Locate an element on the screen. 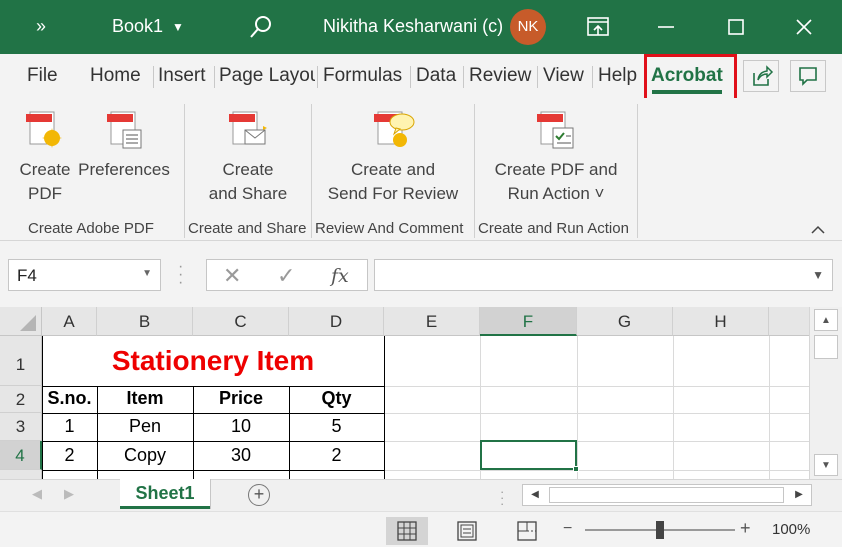 The height and width of the screenshot is (547, 842). horizontal-scroll-thumb is located at coordinates (666, 495).